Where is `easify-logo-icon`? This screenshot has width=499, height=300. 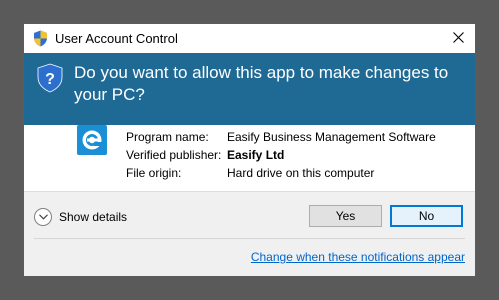
easify-logo-icon is located at coordinates (92, 140).